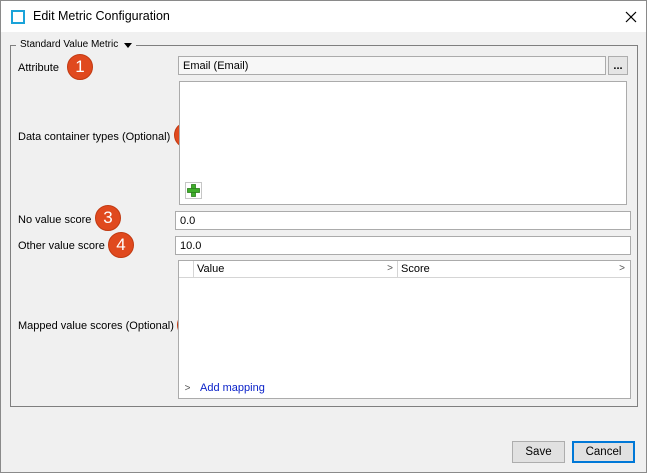  Describe the element at coordinates (403, 220) in the screenshot. I see `no-value-score-input: 0.0` at that location.